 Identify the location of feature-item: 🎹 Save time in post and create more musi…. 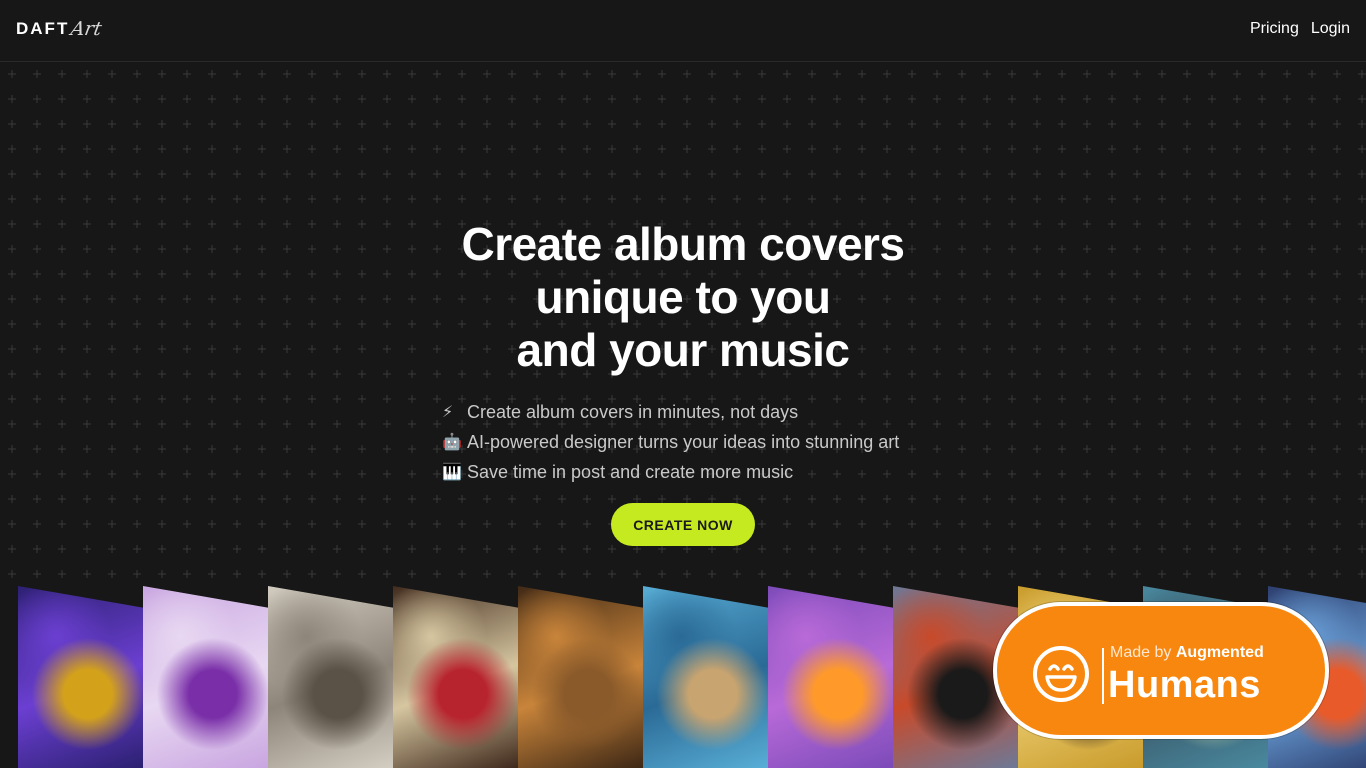
(670, 472).